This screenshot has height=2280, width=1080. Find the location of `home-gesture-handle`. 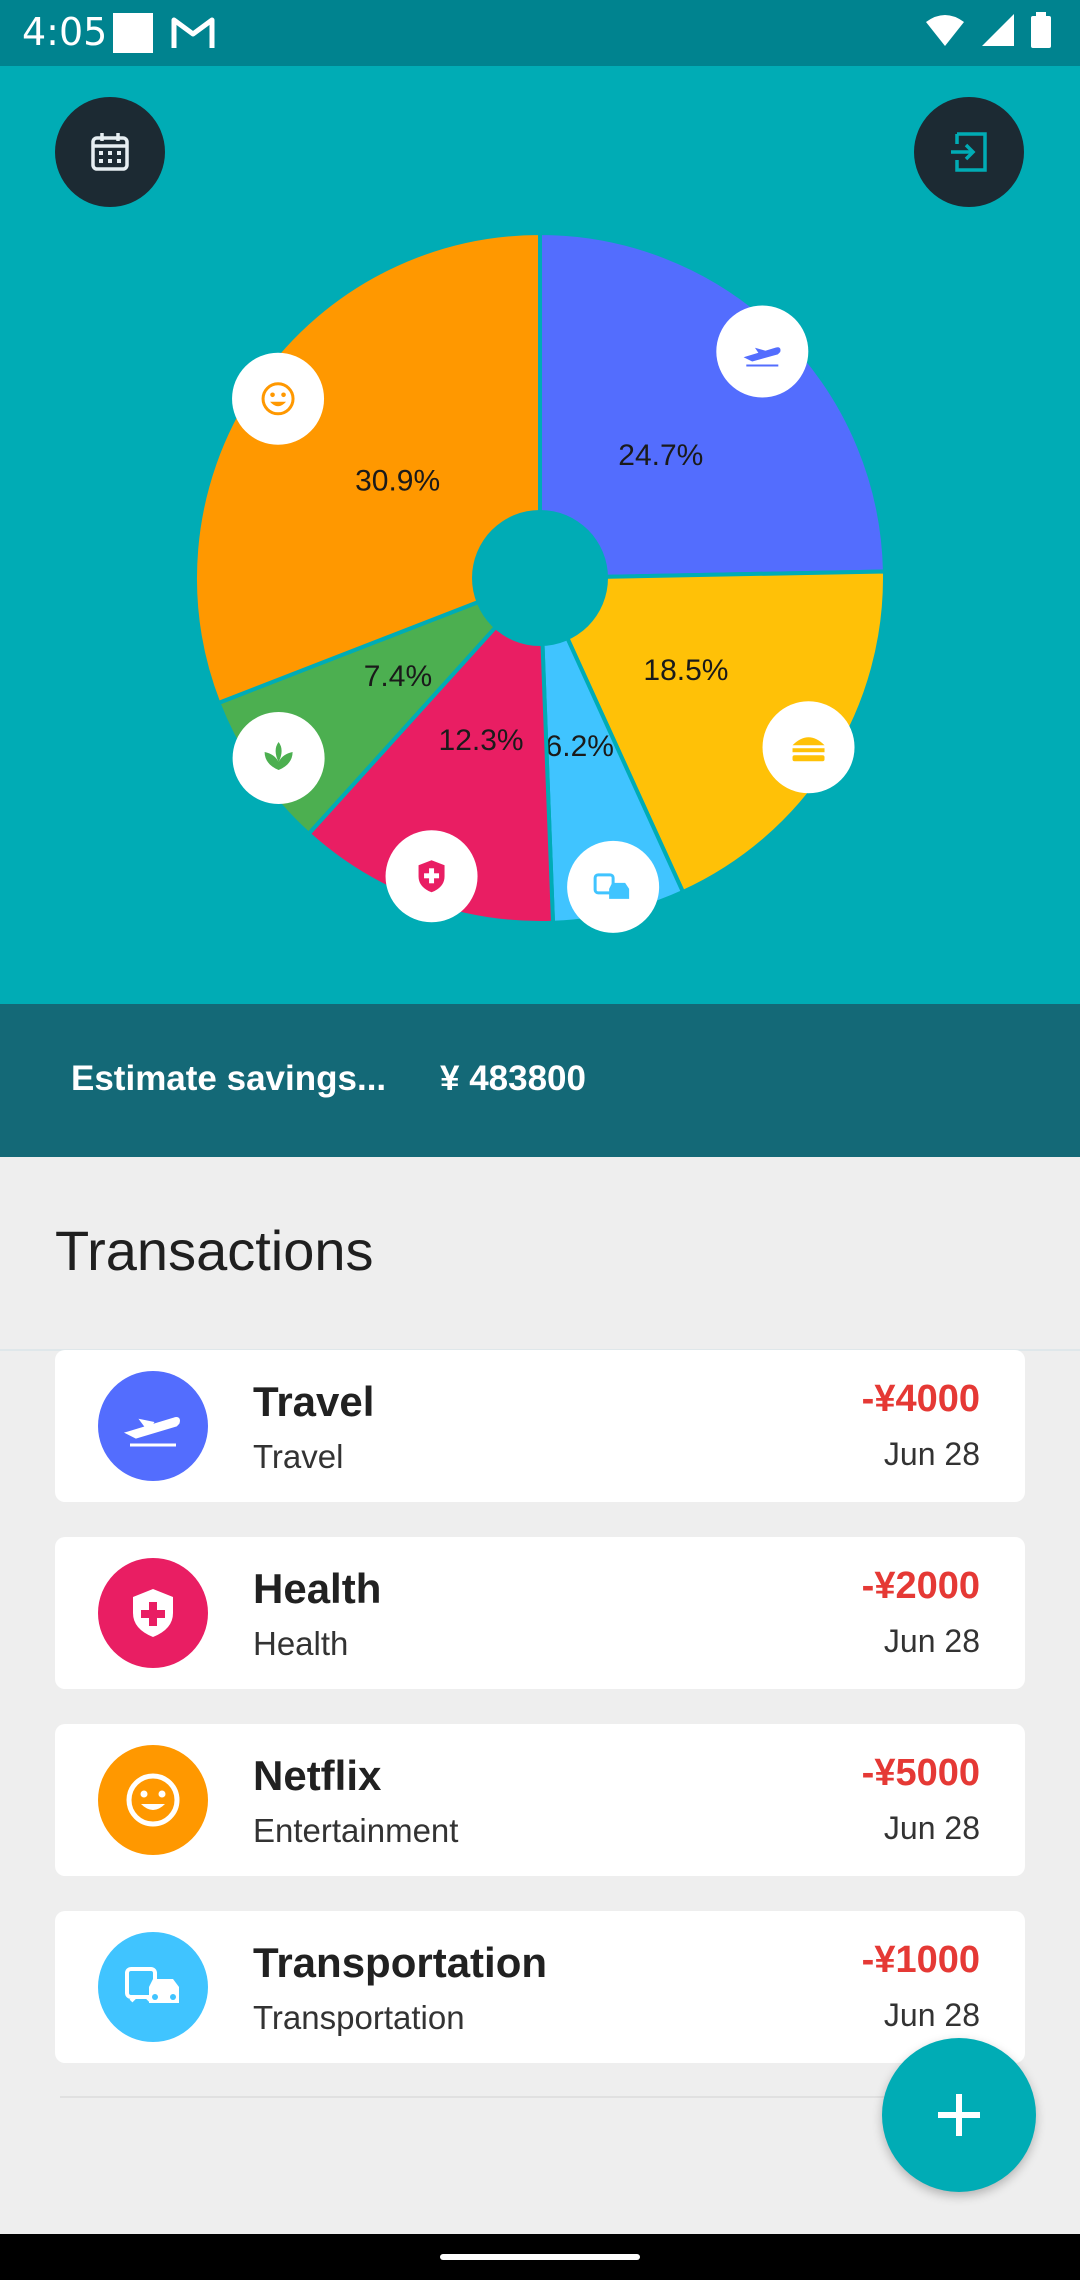

home-gesture-handle is located at coordinates (540, 2257).